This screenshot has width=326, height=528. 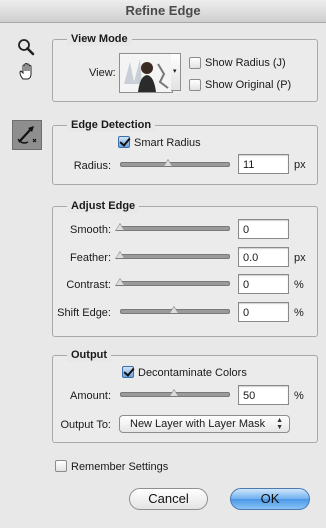 What do you see at coordinates (299, 396) in the screenshot?
I see `amount-unit: %` at bounding box center [299, 396].